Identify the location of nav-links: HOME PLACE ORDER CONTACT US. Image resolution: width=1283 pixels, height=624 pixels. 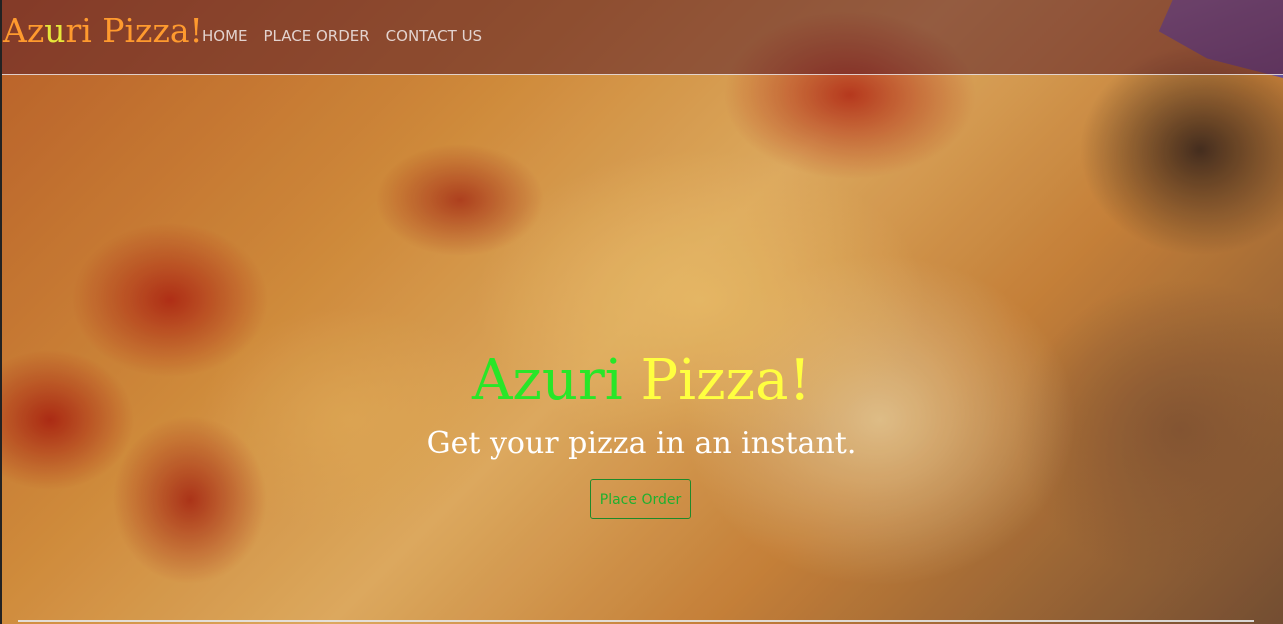
(342, 36).